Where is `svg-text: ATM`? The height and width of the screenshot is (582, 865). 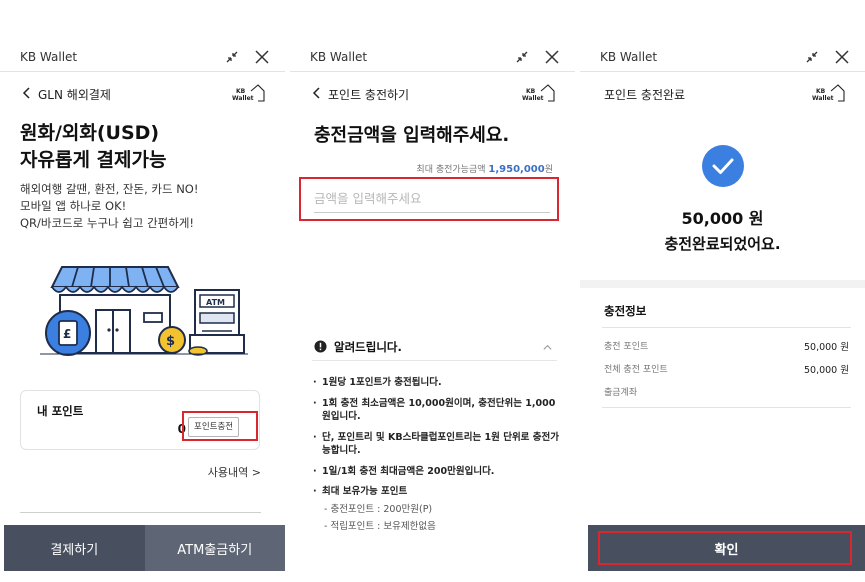 svg-text: ATM is located at coordinates (215, 302).